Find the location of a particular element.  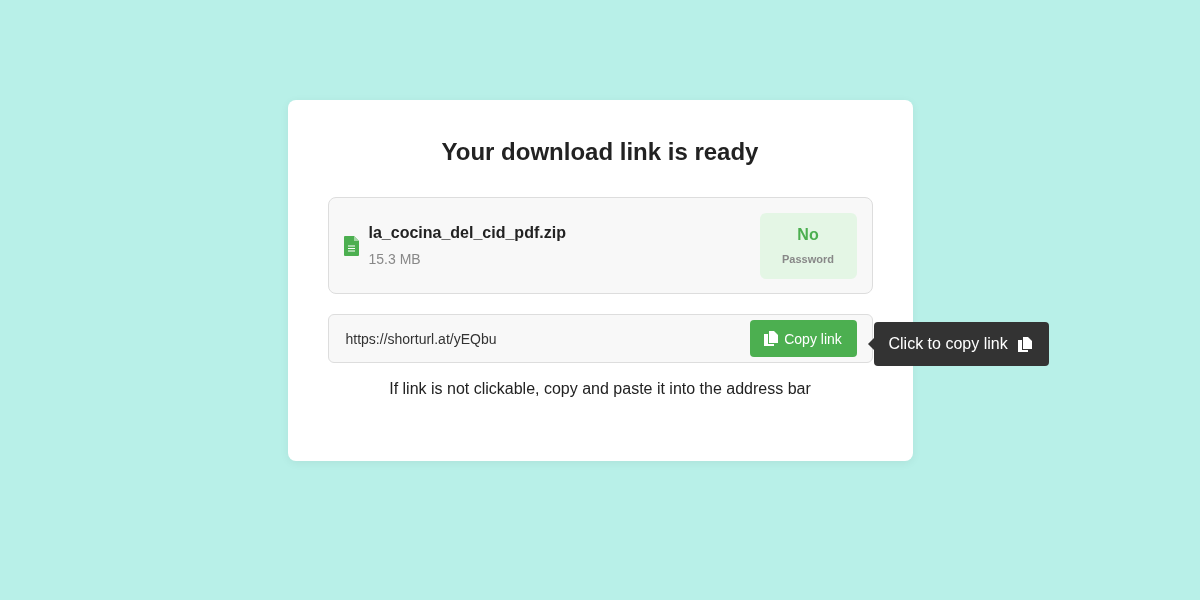

file-name: la_cocina_del_cid_pdf.zip is located at coordinates (467, 233).